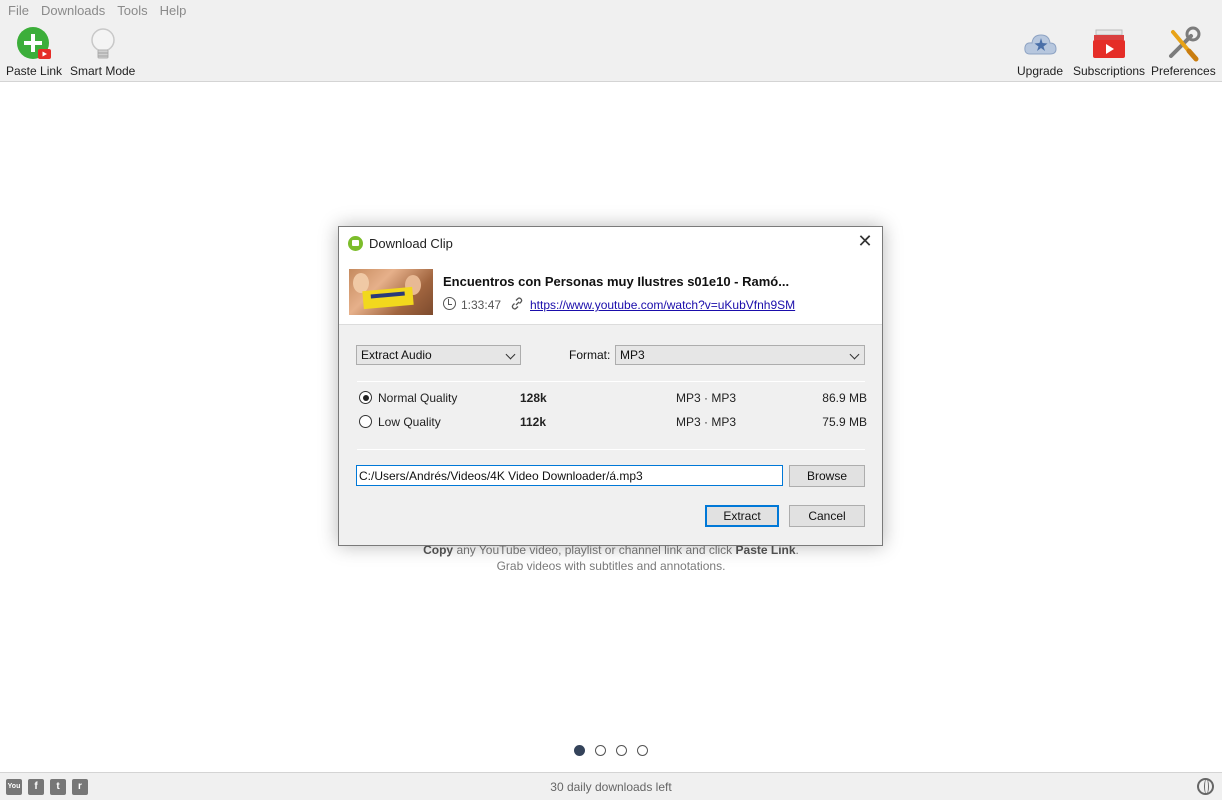 The width and height of the screenshot is (1222, 800). What do you see at coordinates (481, 305) in the screenshot?
I see `clip-duration: 1:33:47` at bounding box center [481, 305].